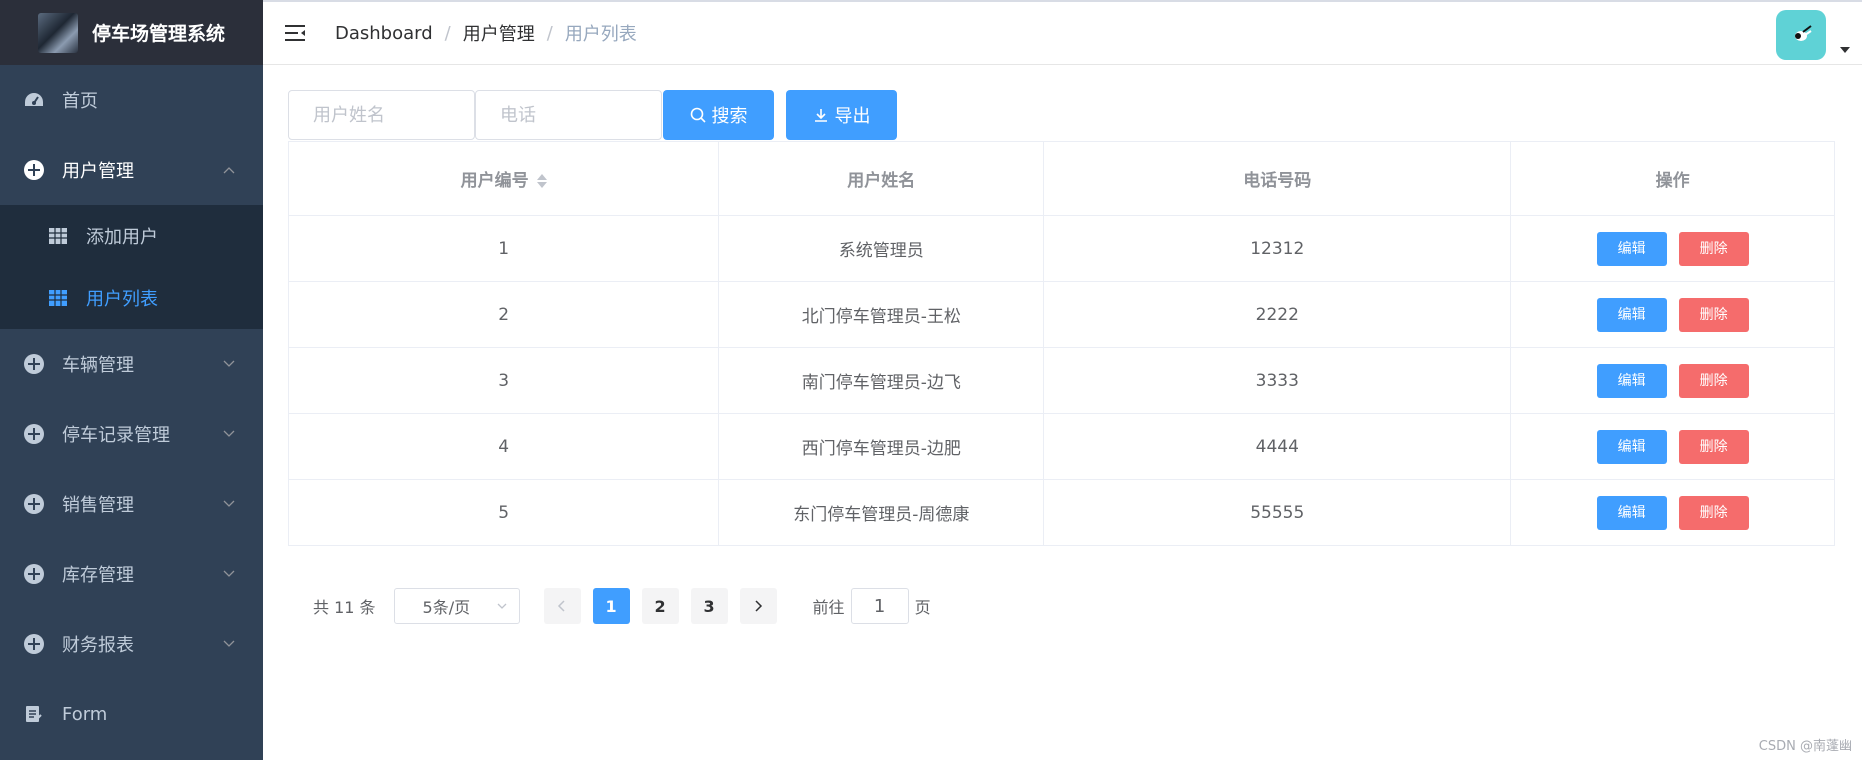 The height and width of the screenshot is (760, 1862). Describe the element at coordinates (384, 33) in the screenshot. I see `breadcrumb-dashboard: Dashboard` at that location.